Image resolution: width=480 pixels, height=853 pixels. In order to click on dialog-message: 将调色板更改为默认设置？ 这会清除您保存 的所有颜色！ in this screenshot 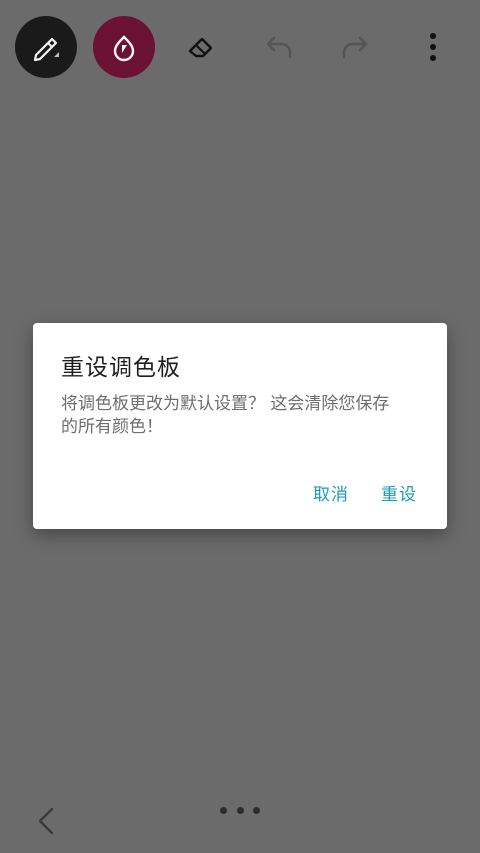, I will do `click(244, 416)`.